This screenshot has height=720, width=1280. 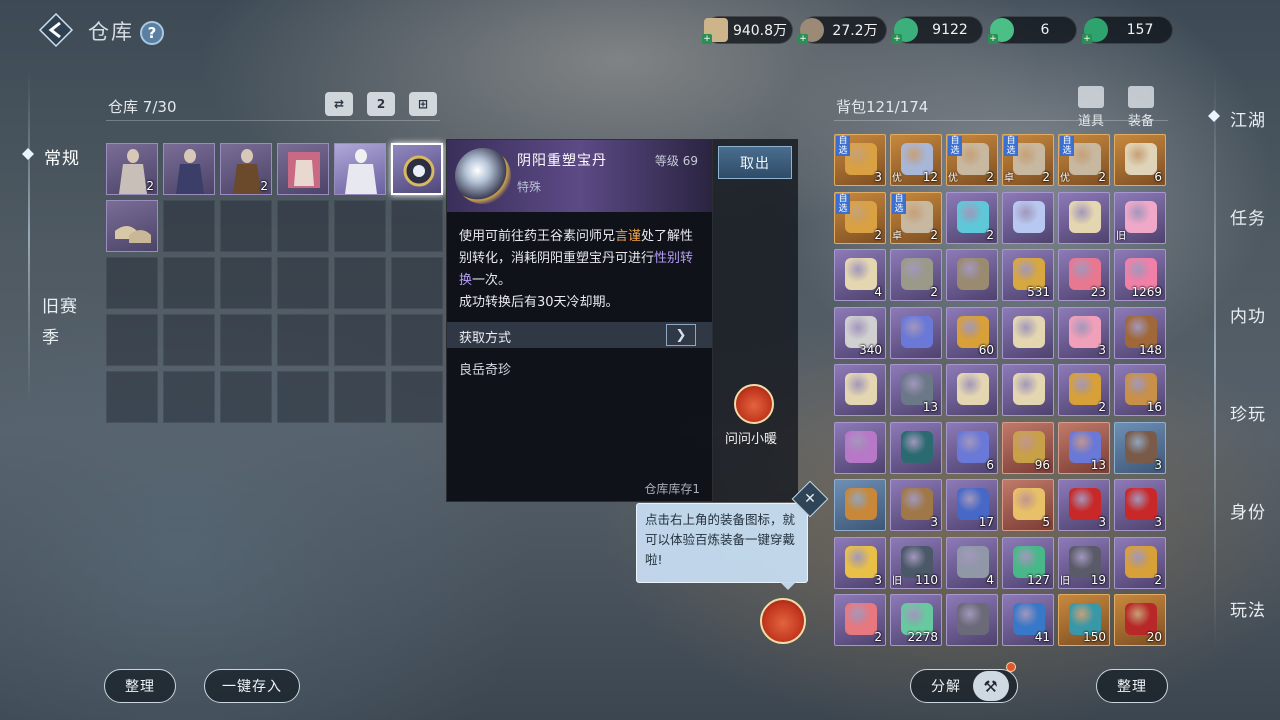 What do you see at coordinates (1140, 620) in the screenshot?
I see `backpack-slot: 20` at bounding box center [1140, 620].